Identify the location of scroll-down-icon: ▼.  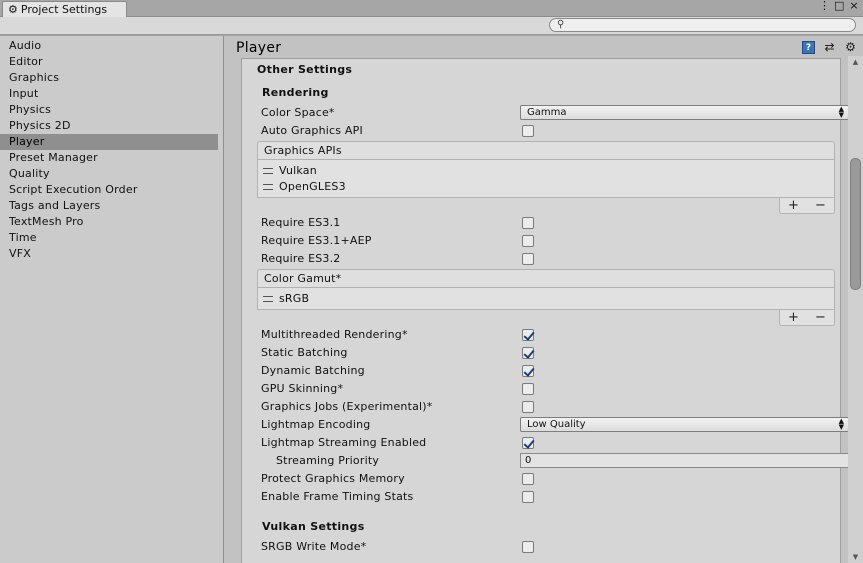
(855, 557).